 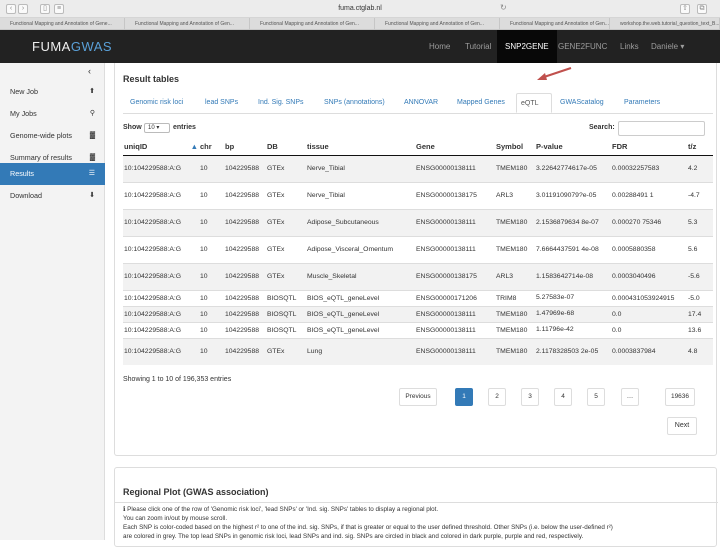 I want to click on column-header-symbol: Symbol, so click(x=515, y=147).